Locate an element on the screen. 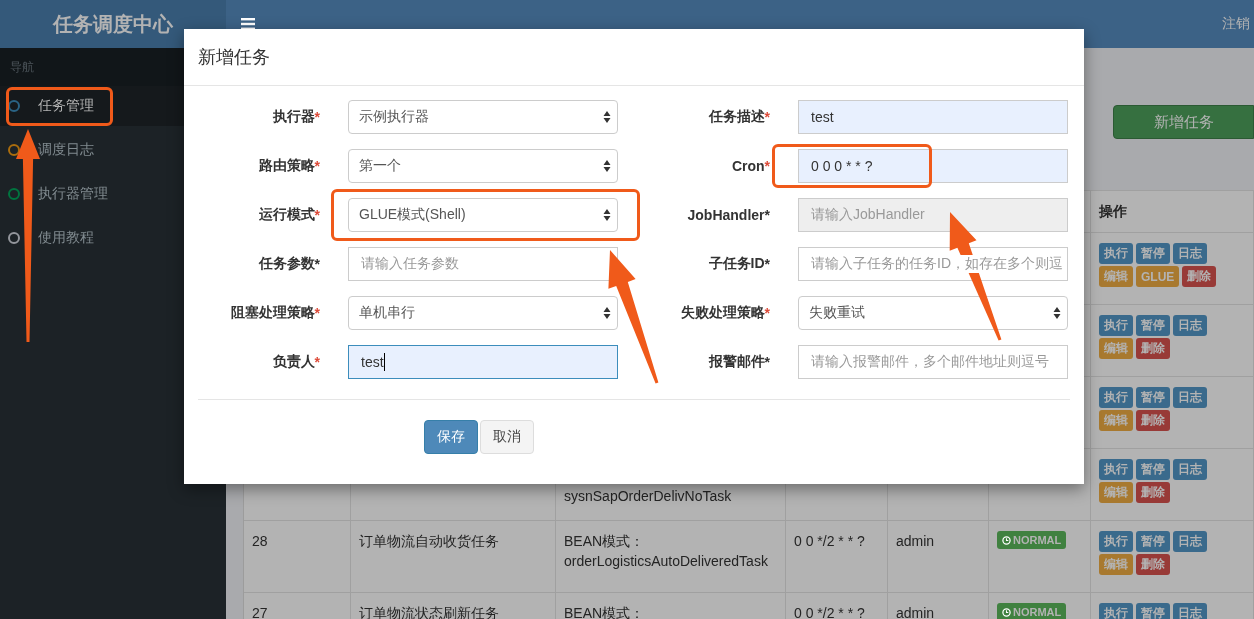  action-button: GLUE is located at coordinates (1158, 276).